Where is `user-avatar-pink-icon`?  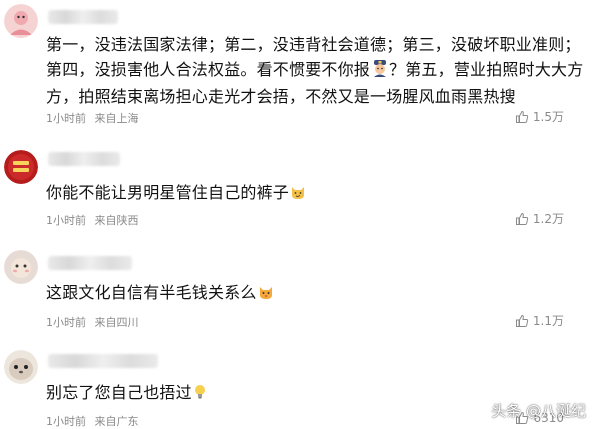
user-avatar-pink-icon is located at coordinates (21, 21).